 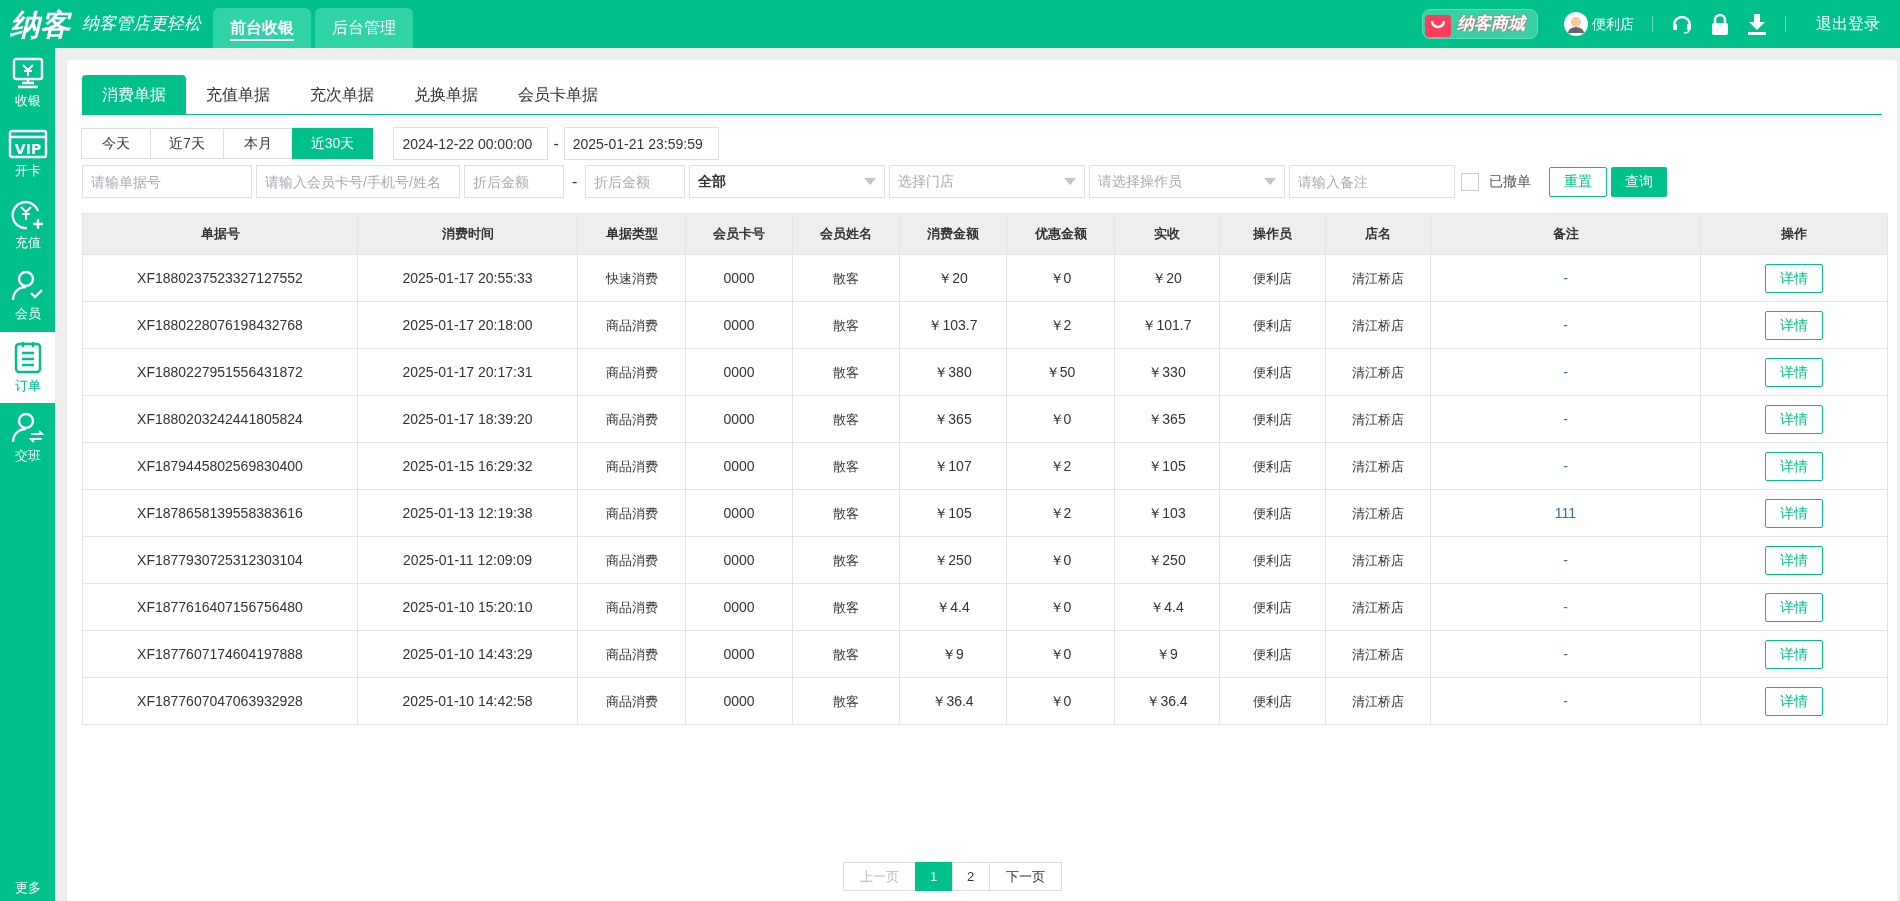 What do you see at coordinates (220, 653) in the screenshot?
I see `table-cell: XF1877607174604197888` at bounding box center [220, 653].